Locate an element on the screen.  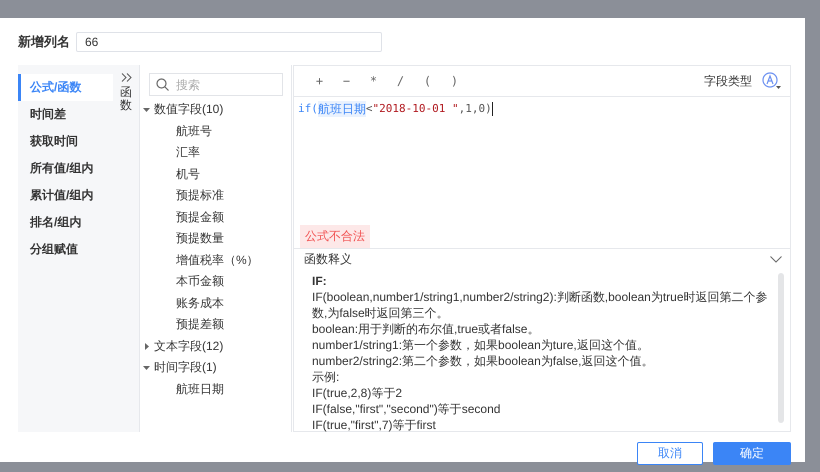
sidebar-item: 获取时间 is located at coordinates (65, 141).